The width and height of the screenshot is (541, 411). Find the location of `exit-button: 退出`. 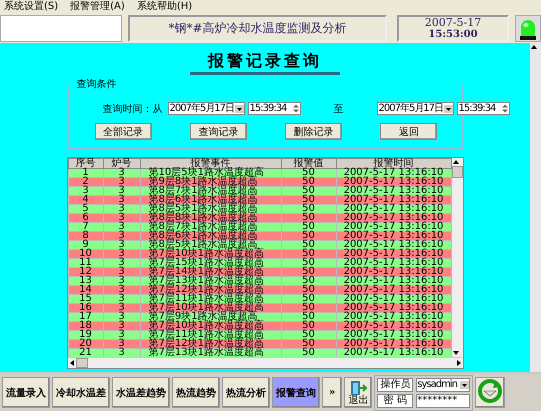

exit-button: 退出 is located at coordinates (358, 392).